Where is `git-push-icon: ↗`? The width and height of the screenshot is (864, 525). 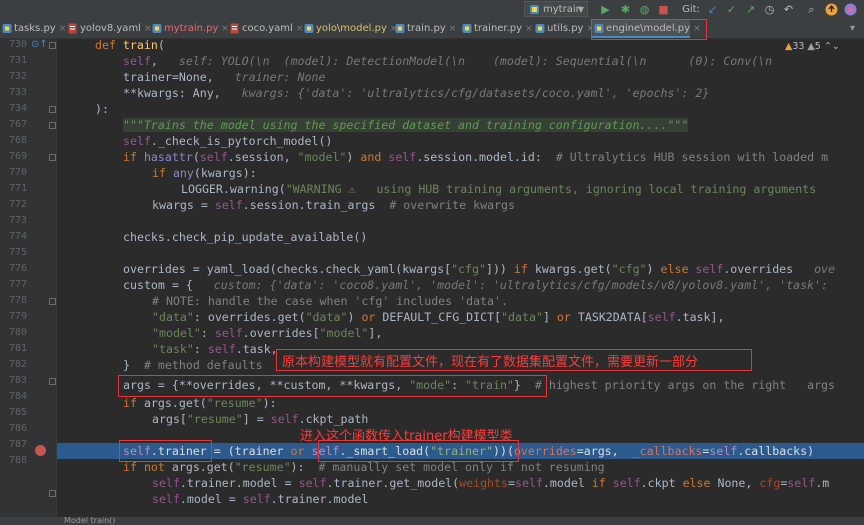
git-push-icon: ↗ is located at coordinates (750, 9).